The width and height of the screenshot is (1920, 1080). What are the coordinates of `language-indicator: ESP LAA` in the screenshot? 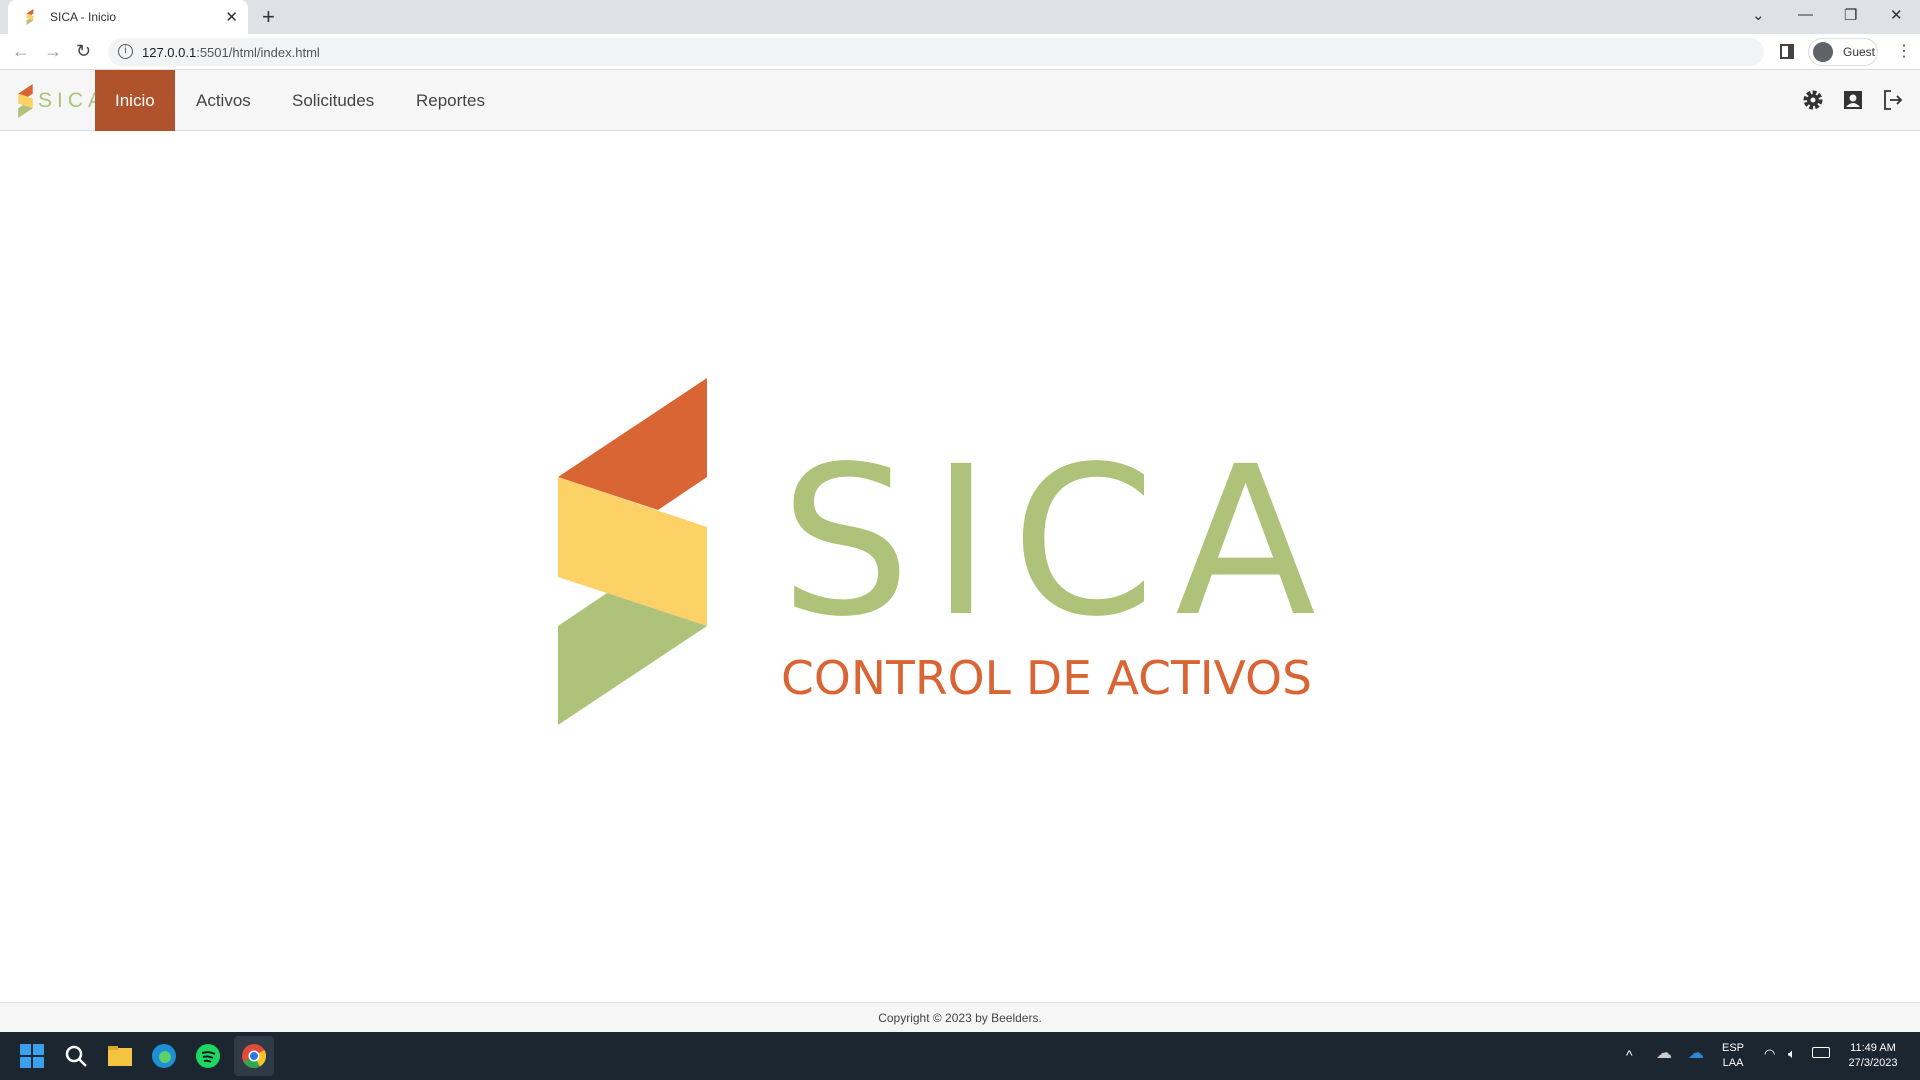 It's located at (1733, 1056).